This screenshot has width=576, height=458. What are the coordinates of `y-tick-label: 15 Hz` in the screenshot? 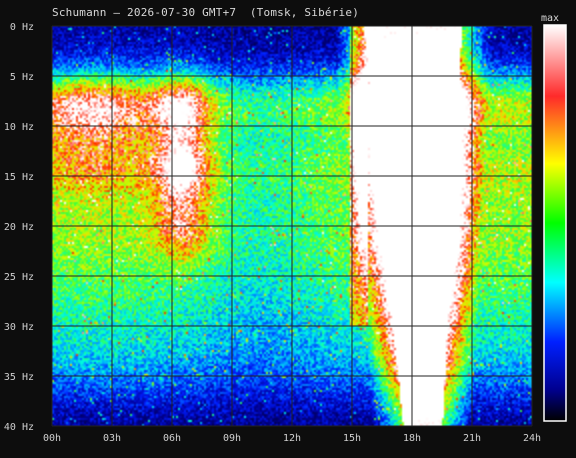 It's located at (19, 177).